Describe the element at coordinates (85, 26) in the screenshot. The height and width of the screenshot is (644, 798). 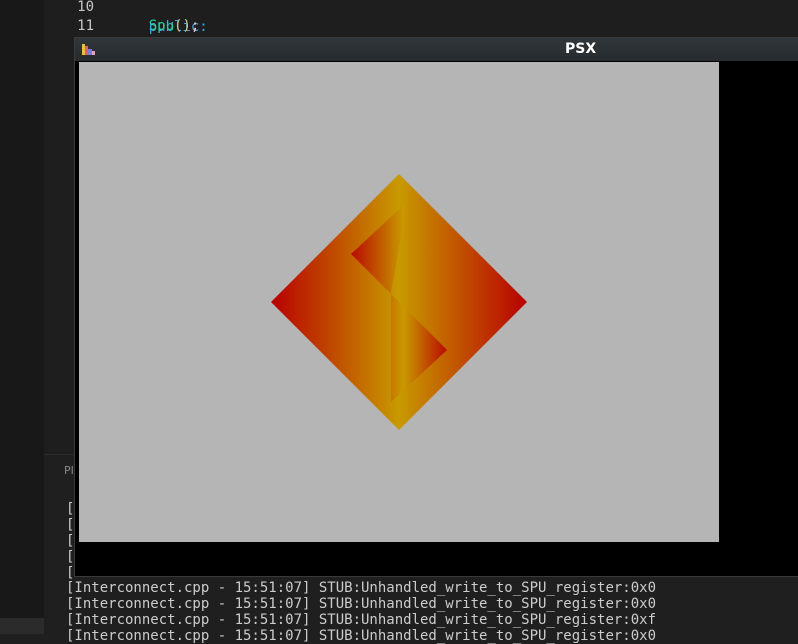
I see `line-number: 11` at that location.